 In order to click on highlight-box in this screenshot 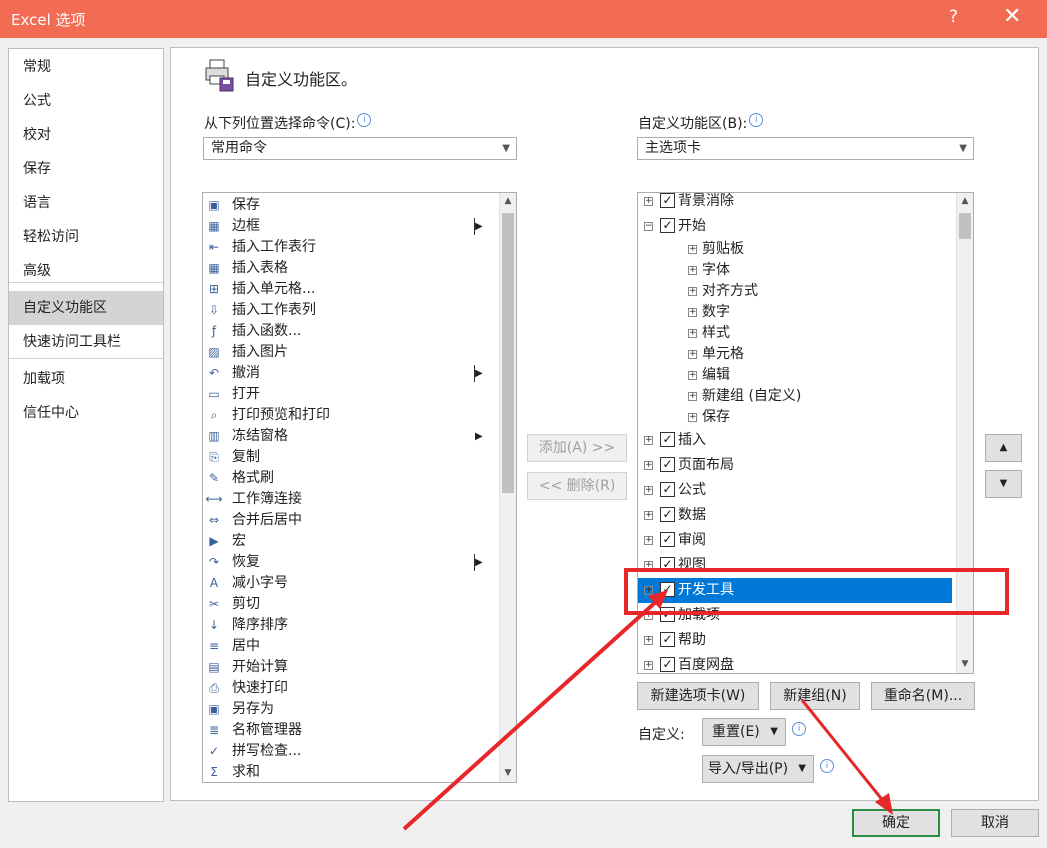, I will do `click(816, 591)`.